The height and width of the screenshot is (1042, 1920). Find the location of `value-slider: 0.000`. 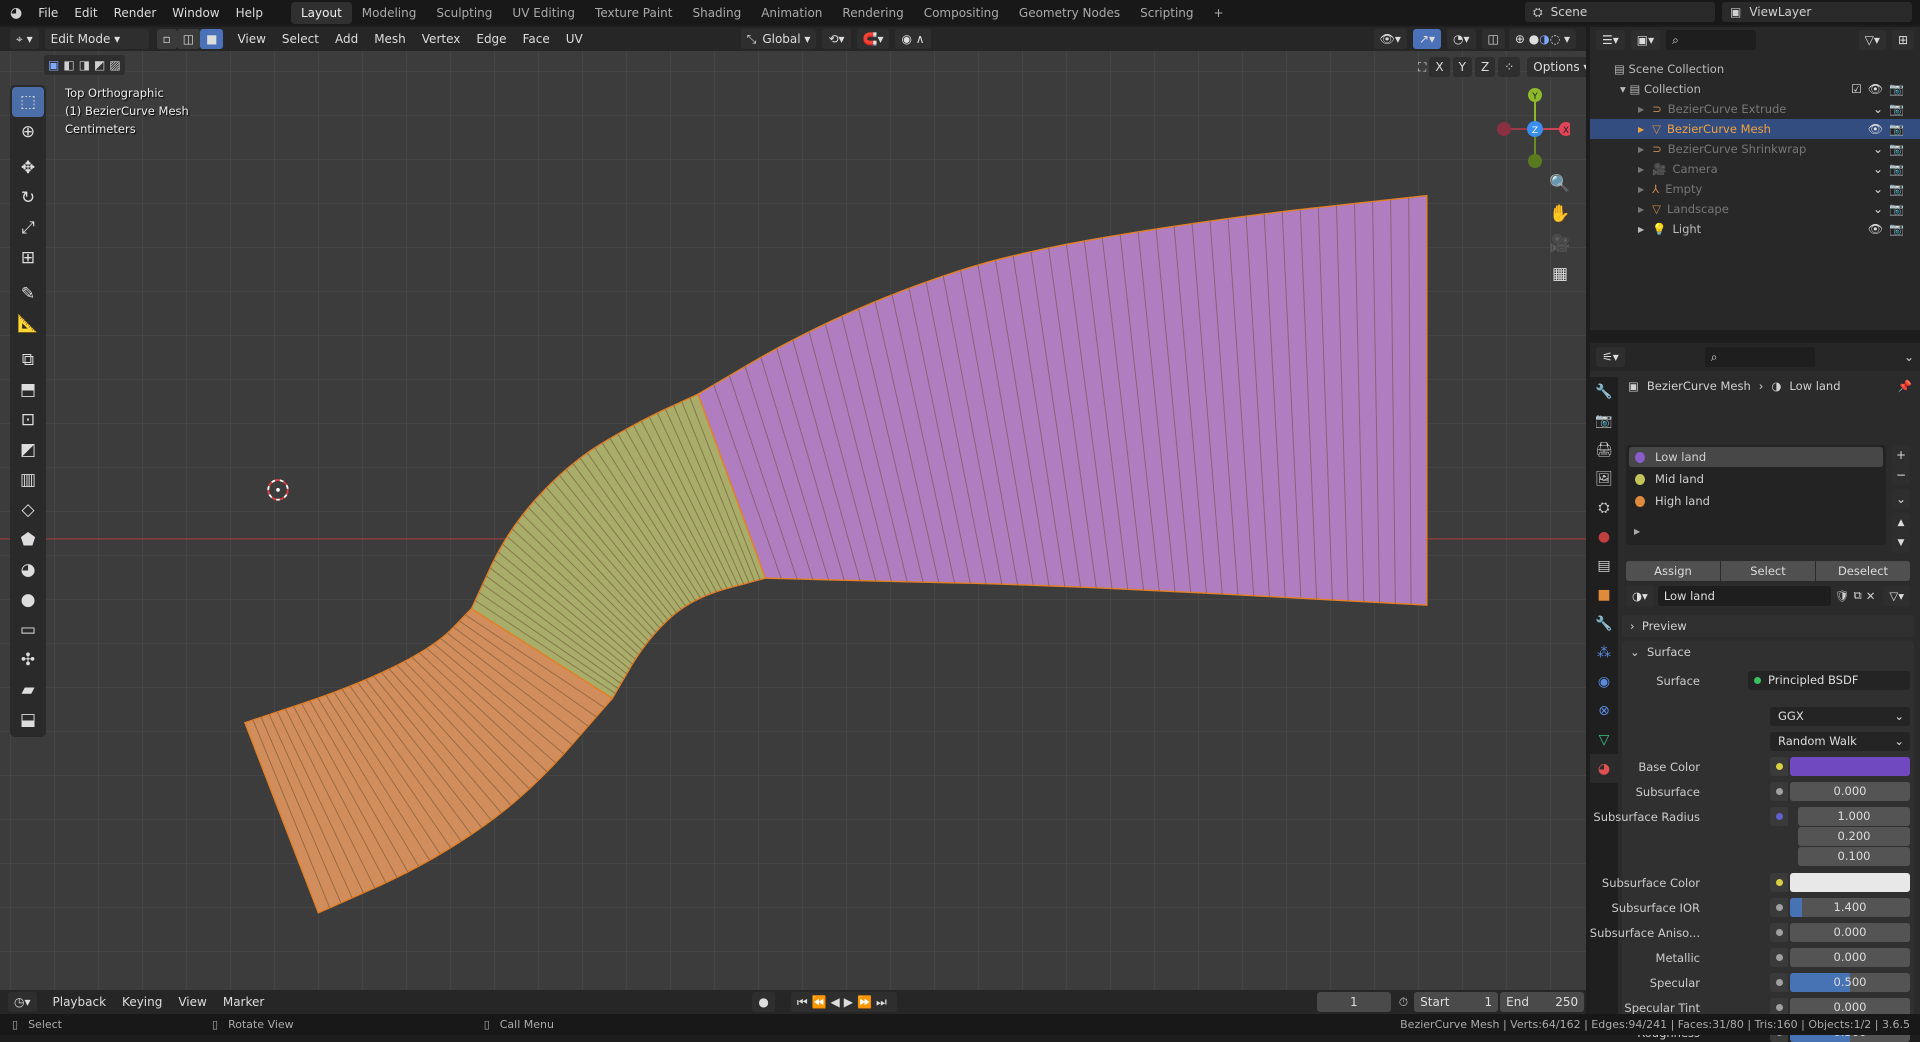

value-slider: 0.000 is located at coordinates (1850, 932).